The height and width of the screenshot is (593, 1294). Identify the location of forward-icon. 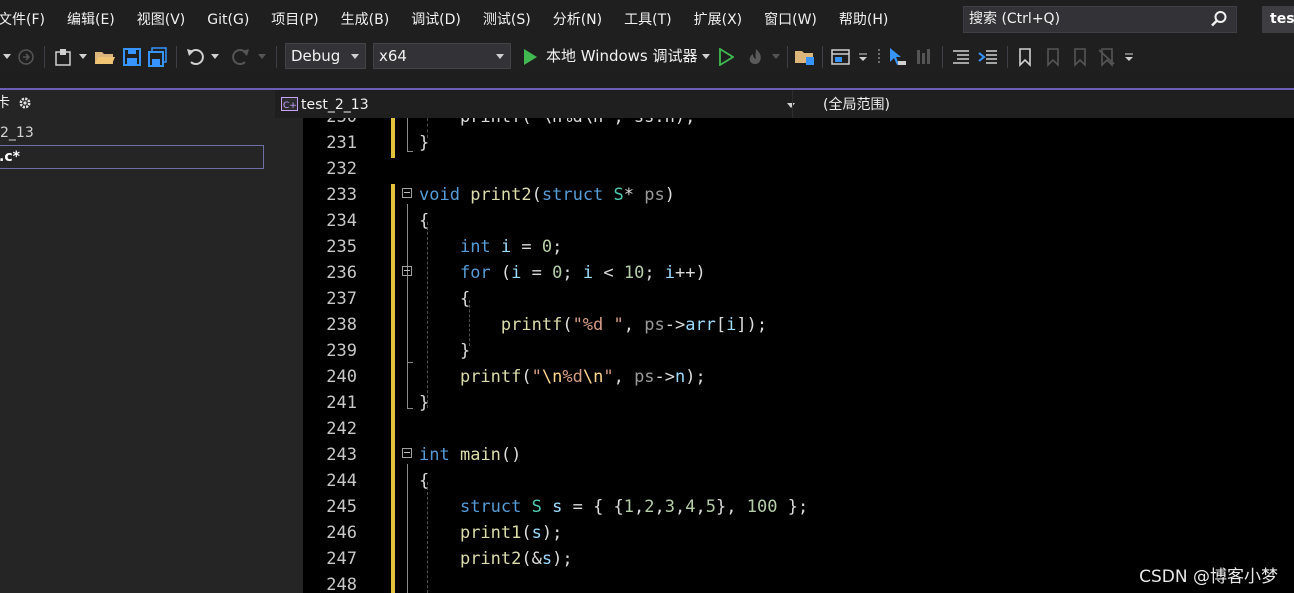
(26, 57).